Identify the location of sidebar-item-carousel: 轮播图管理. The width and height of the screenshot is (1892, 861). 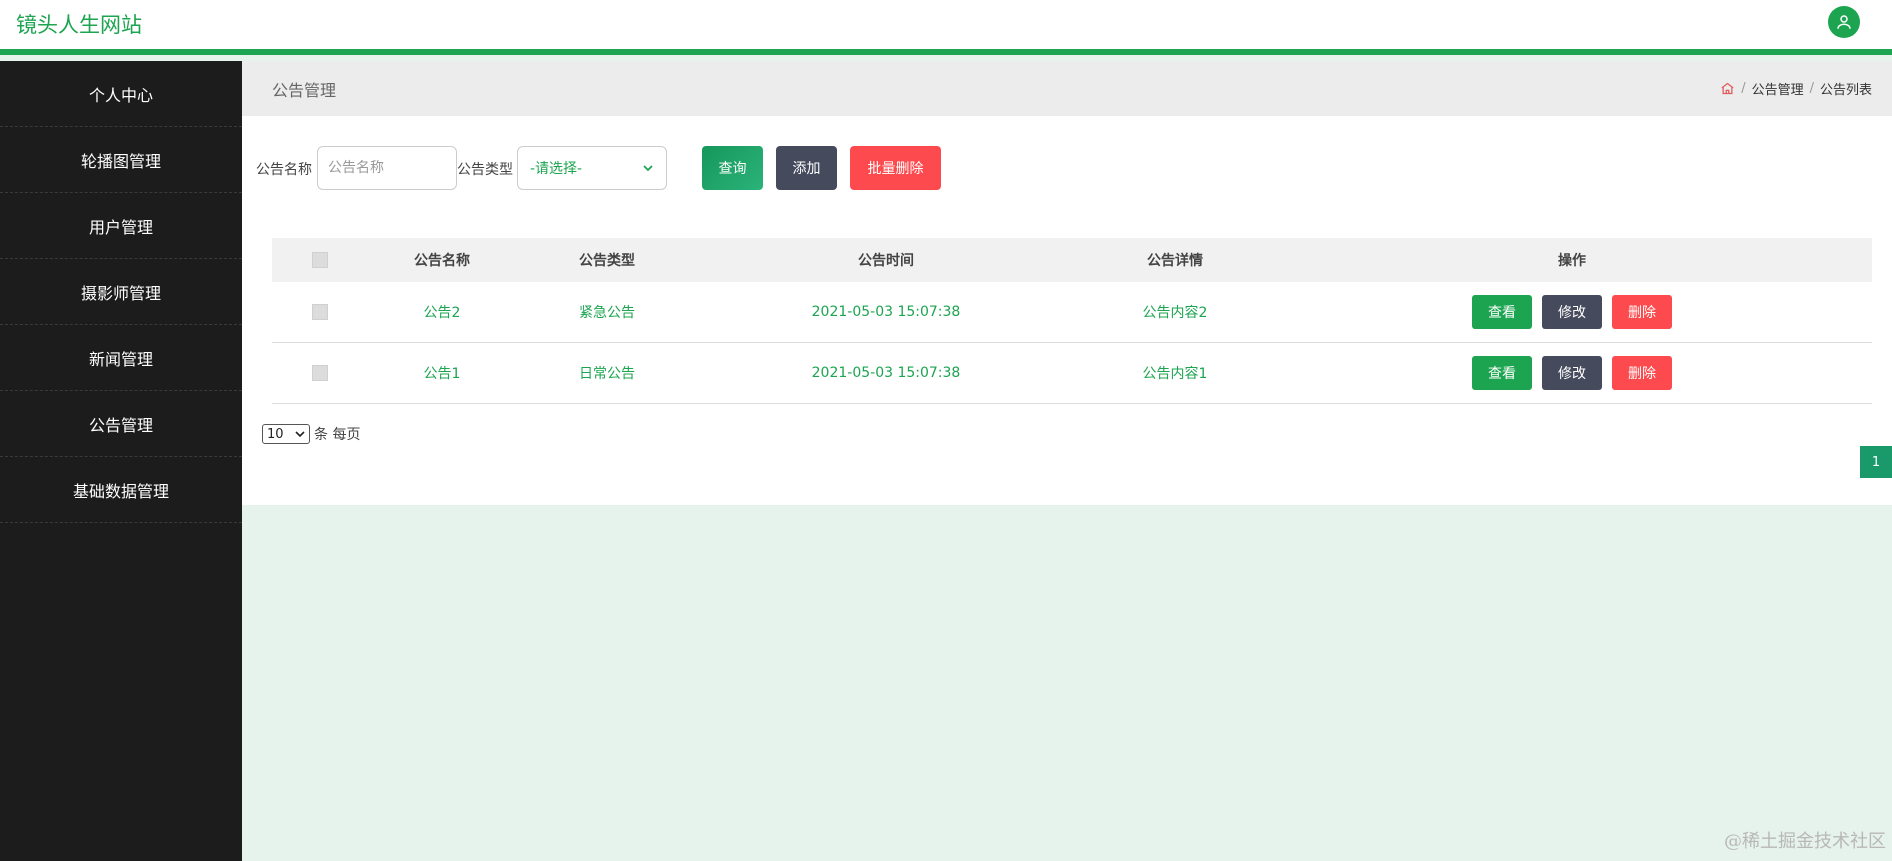
(121, 160).